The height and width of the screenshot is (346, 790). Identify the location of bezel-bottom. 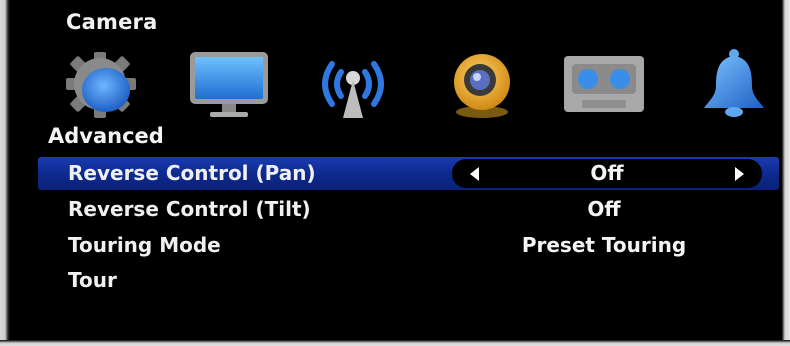
(395, 343).